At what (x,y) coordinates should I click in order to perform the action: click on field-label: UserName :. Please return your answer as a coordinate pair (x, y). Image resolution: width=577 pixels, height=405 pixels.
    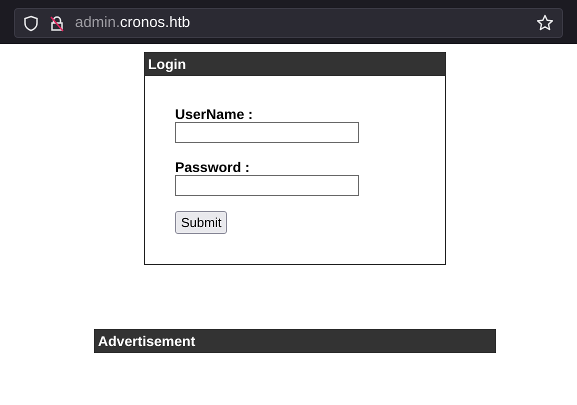
    Looking at the image, I should click on (214, 114).